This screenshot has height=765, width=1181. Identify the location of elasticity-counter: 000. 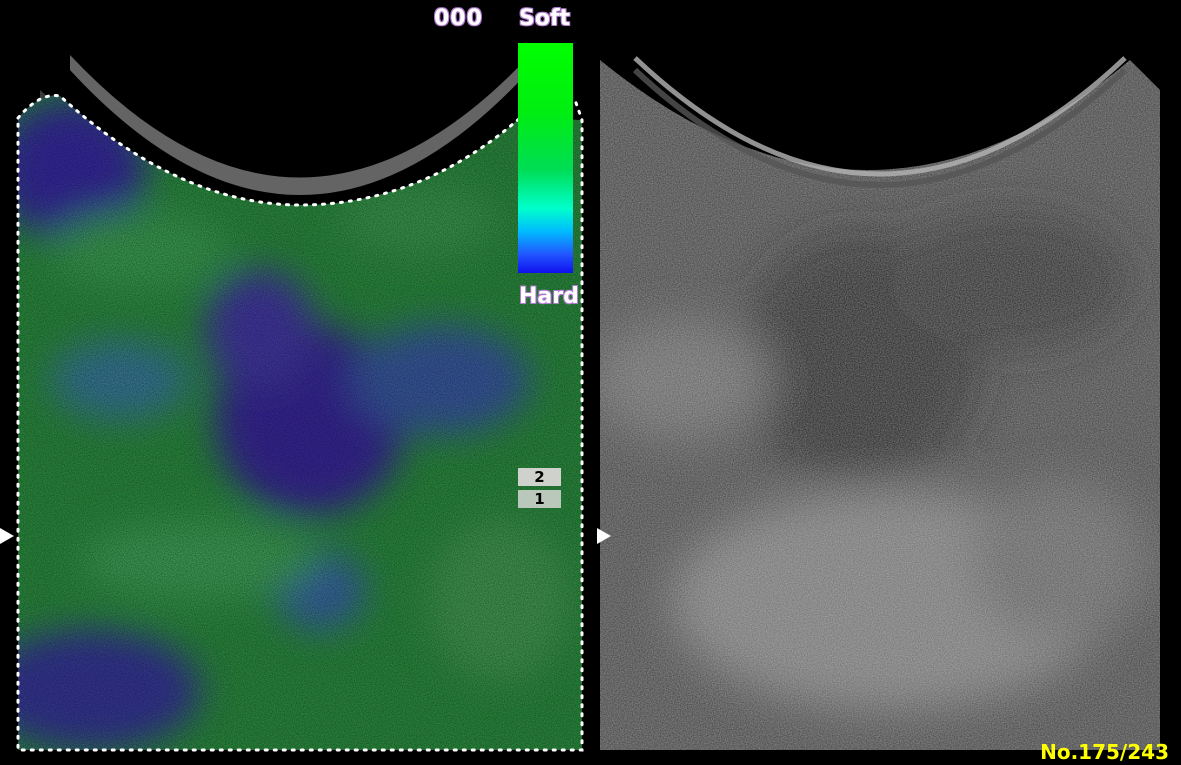
(458, 18).